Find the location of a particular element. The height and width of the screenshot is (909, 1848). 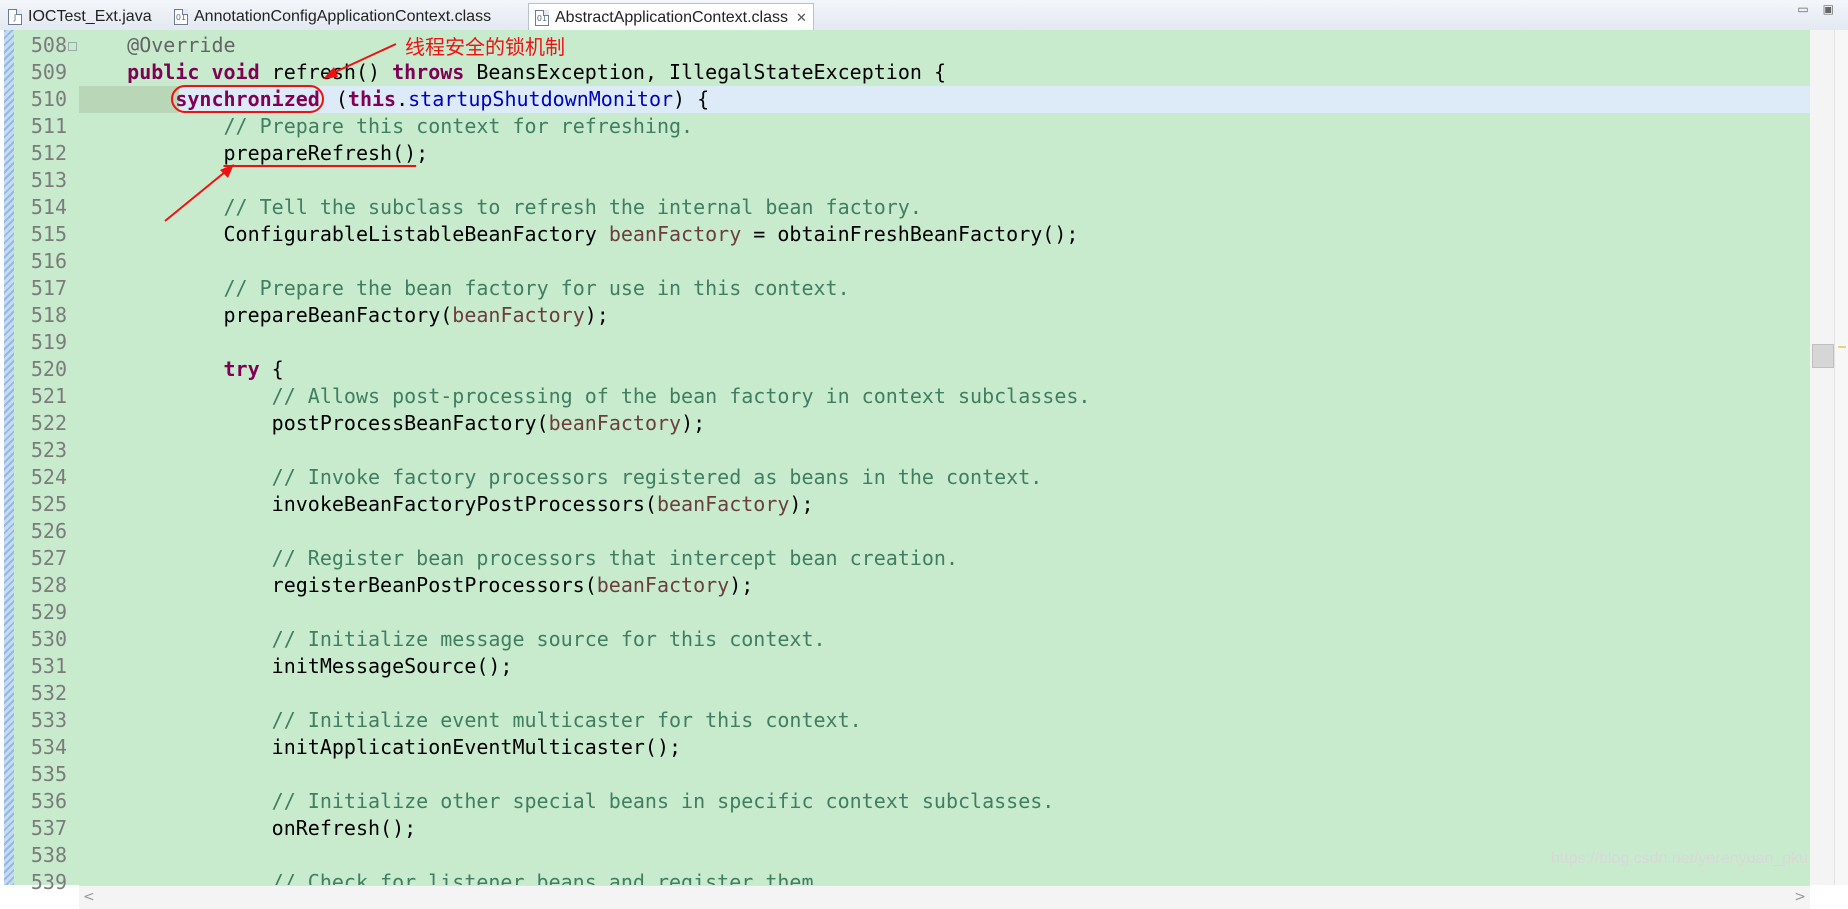

gutter-line: 529 is located at coordinates (46, 612).